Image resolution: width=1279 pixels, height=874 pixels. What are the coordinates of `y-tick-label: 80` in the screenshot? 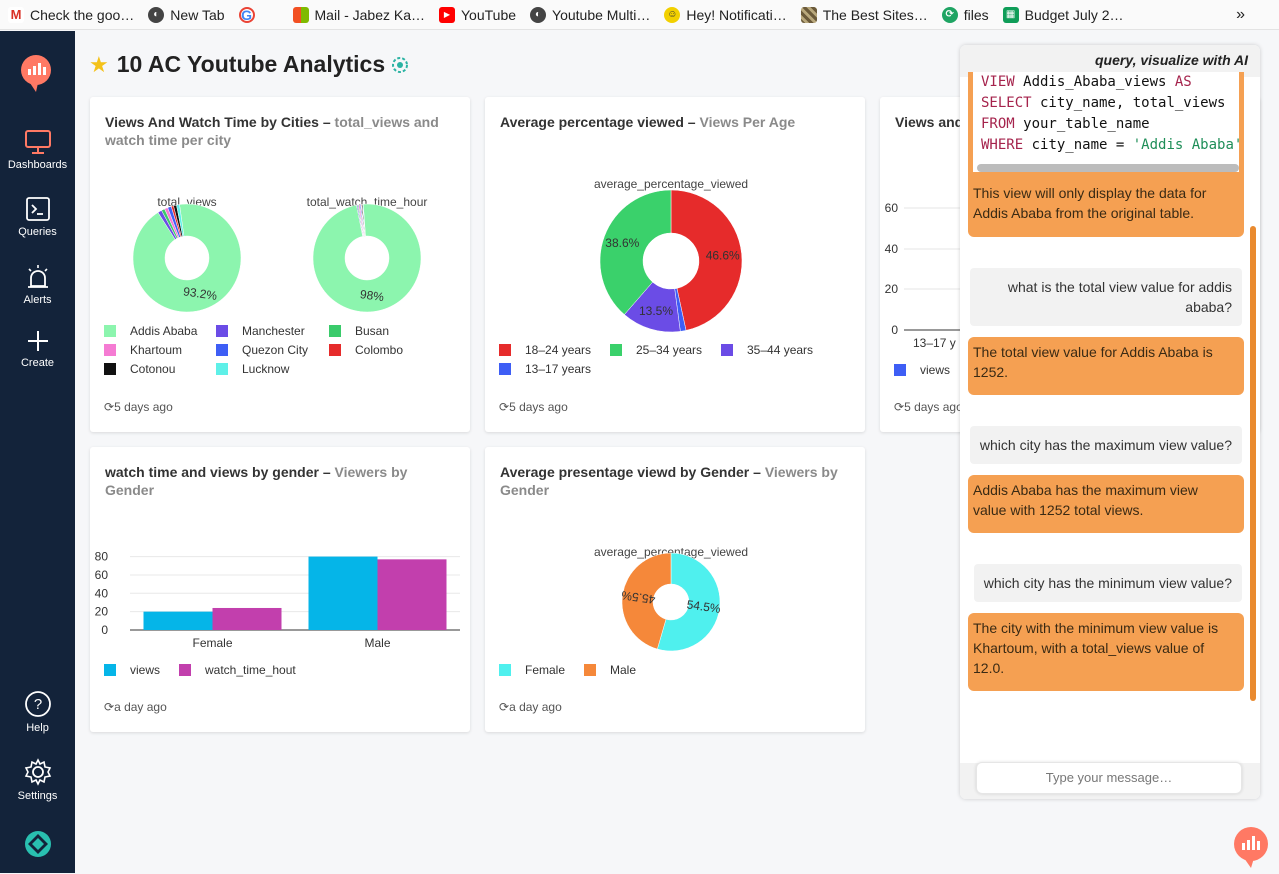 It's located at (102, 557).